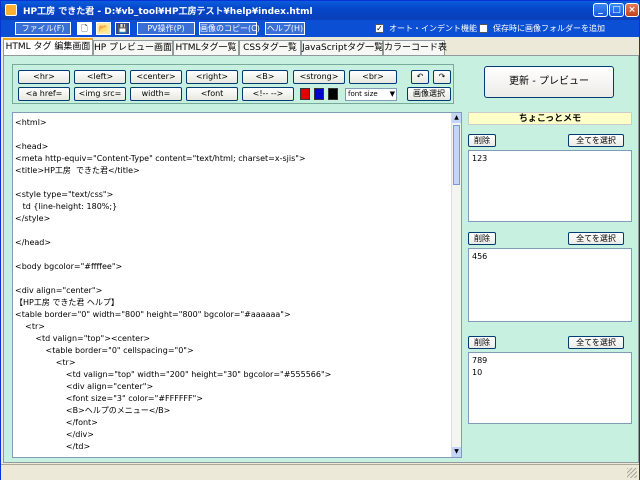 The width and height of the screenshot is (640, 480). I want to click on red-color-button, so click(305, 94).